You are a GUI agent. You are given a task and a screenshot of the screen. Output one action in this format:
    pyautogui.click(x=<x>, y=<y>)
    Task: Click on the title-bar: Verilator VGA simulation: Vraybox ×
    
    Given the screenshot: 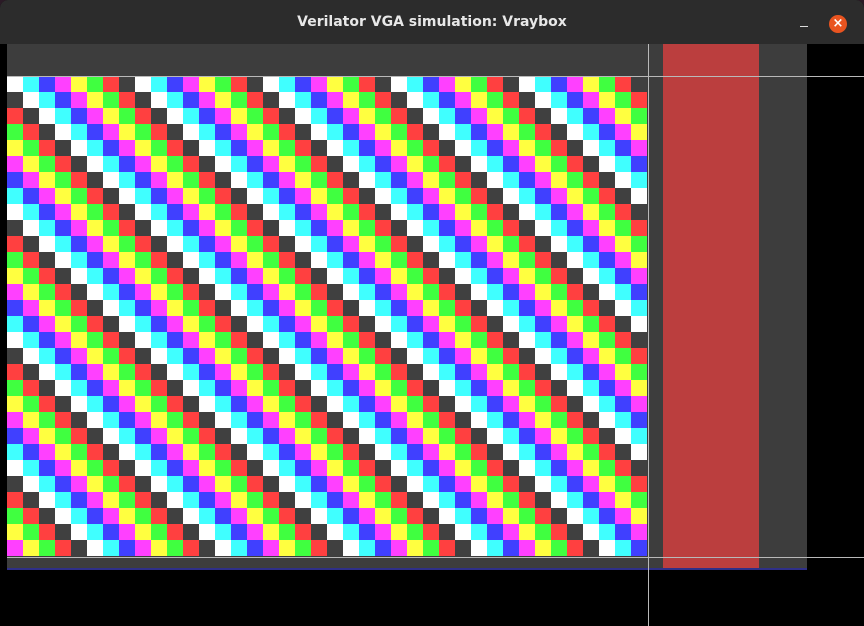 What is the action you would take?
    pyautogui.click(x=432, y=22)
    